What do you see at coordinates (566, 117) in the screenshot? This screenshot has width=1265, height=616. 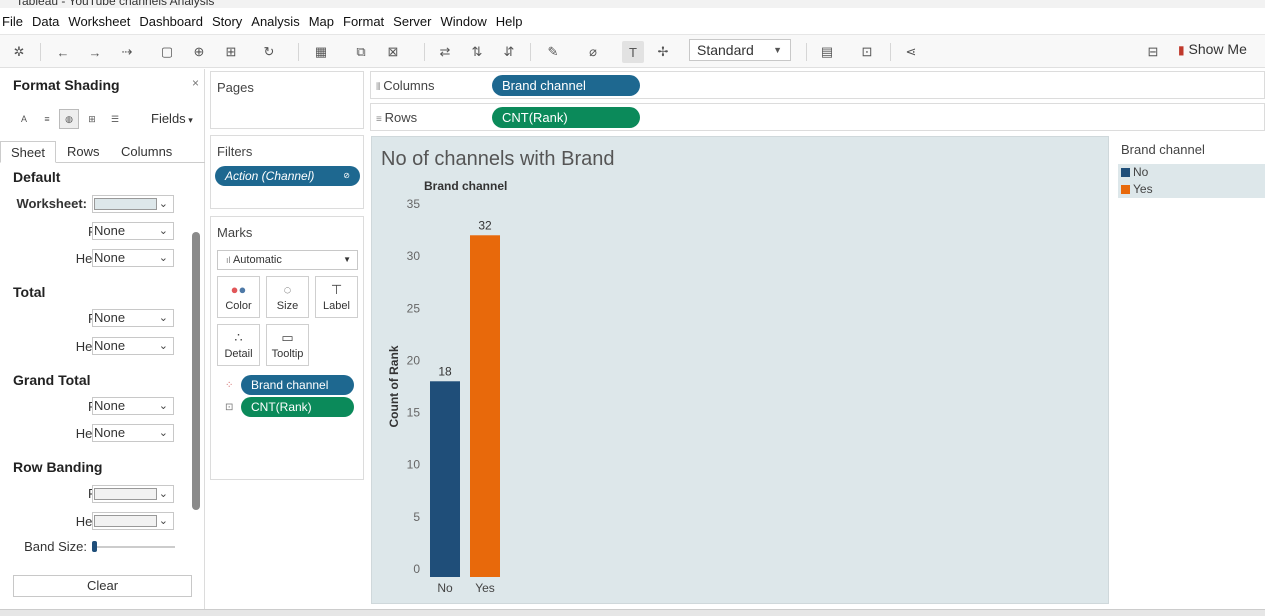 I see `rows-pill-cnt-rank: CNT(Rank)` at bounding box center [566, 117].